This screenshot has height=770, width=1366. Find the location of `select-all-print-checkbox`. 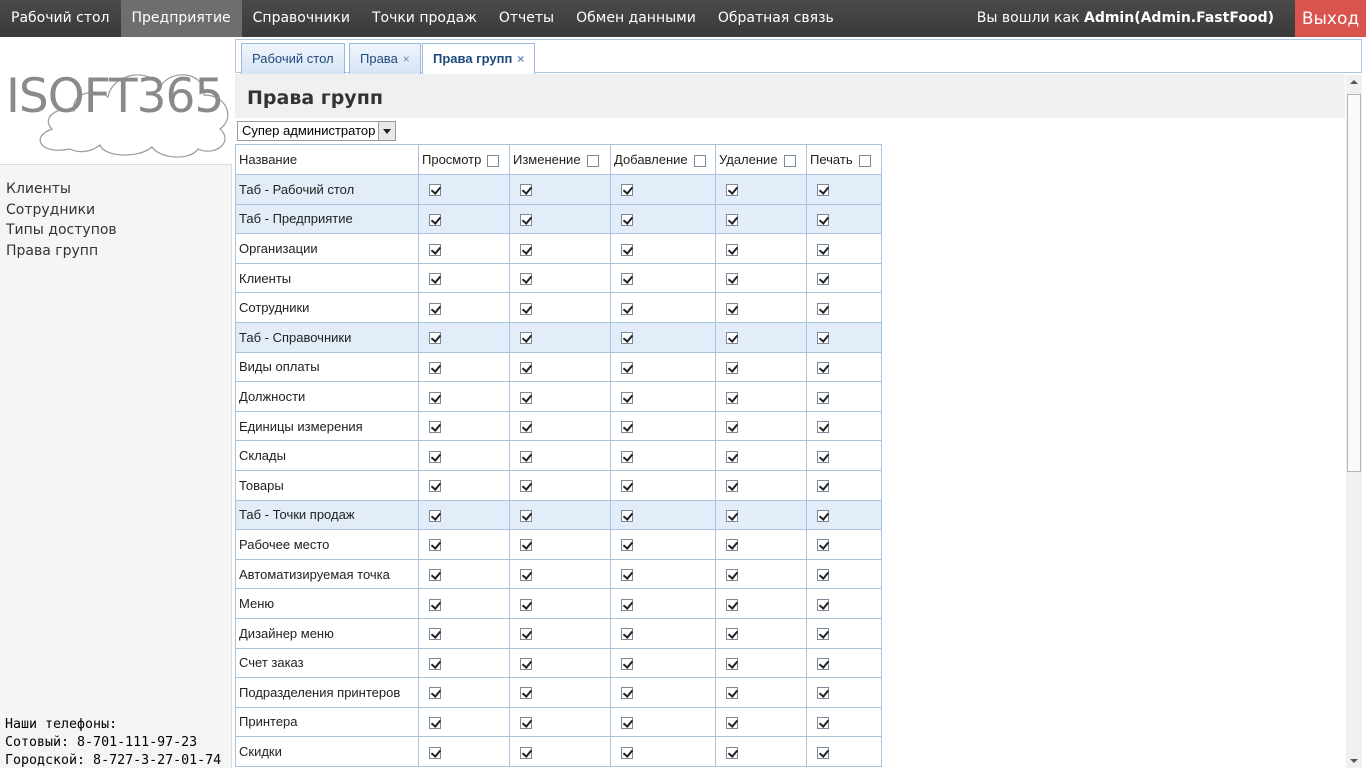

select-all-print-checkbox is located at coordinates (864, 160).